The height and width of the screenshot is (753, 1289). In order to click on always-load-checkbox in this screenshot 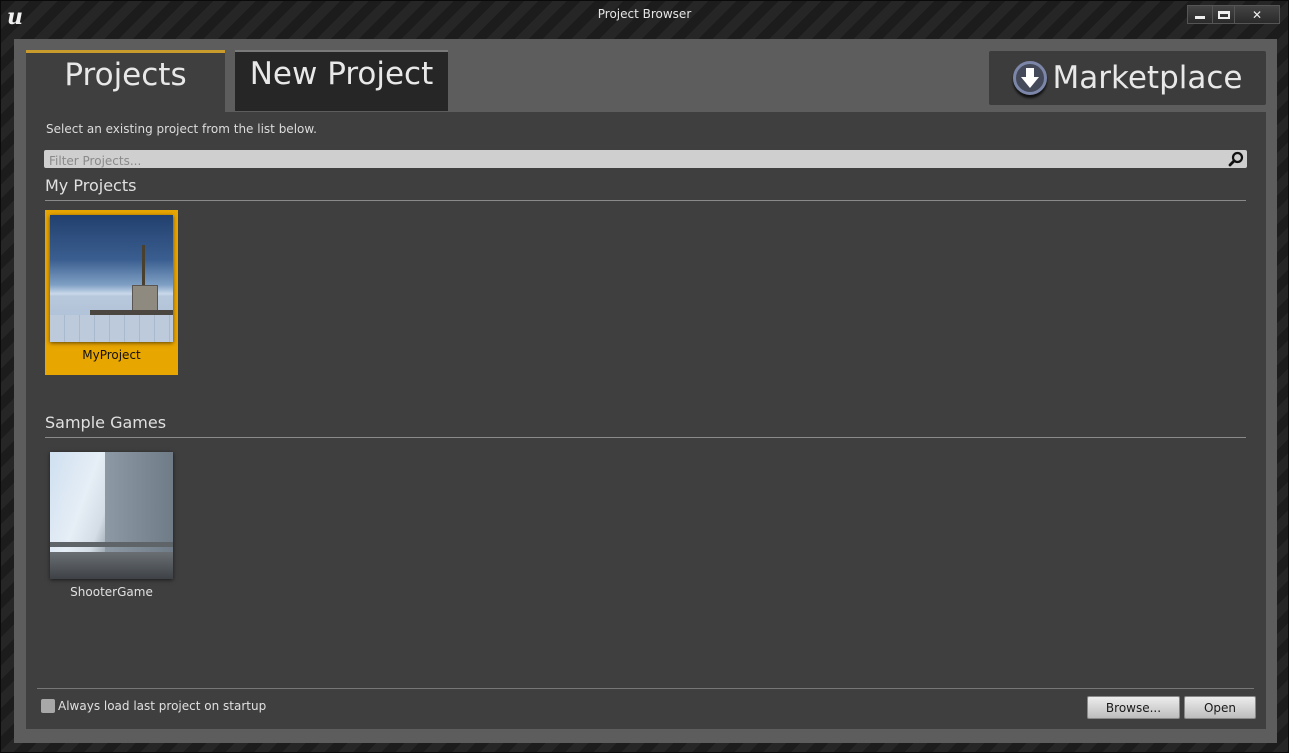, I will do `click(48, 706)`.